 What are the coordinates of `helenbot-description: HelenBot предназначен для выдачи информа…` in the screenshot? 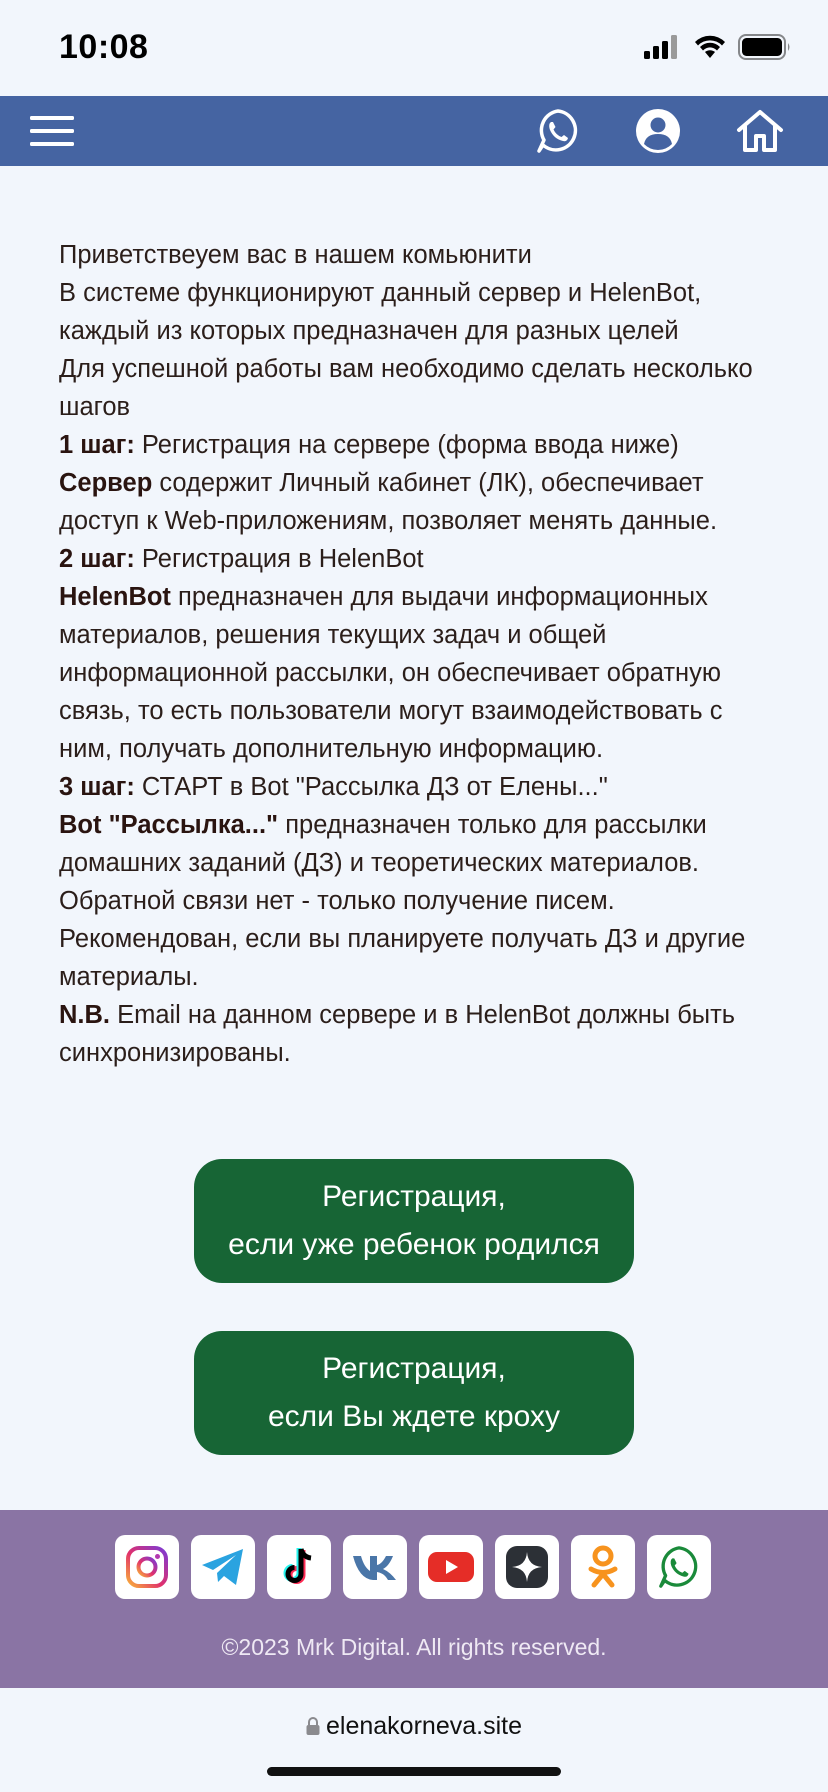 It's located at (419, 673).